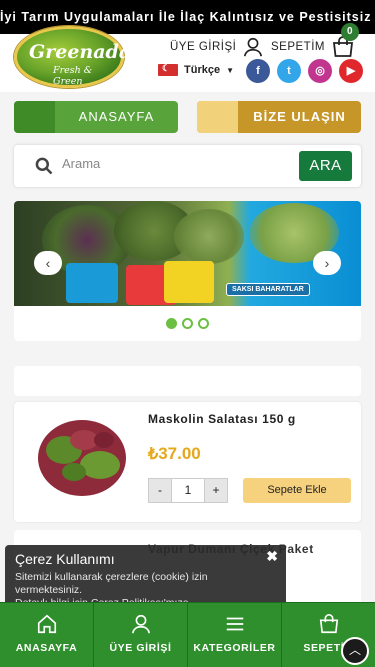 This screenshot has width=375, height=667. Describe the element at coordinates (351, 71) in the screenshot. I see `youtube-icon: ▶` at that location.